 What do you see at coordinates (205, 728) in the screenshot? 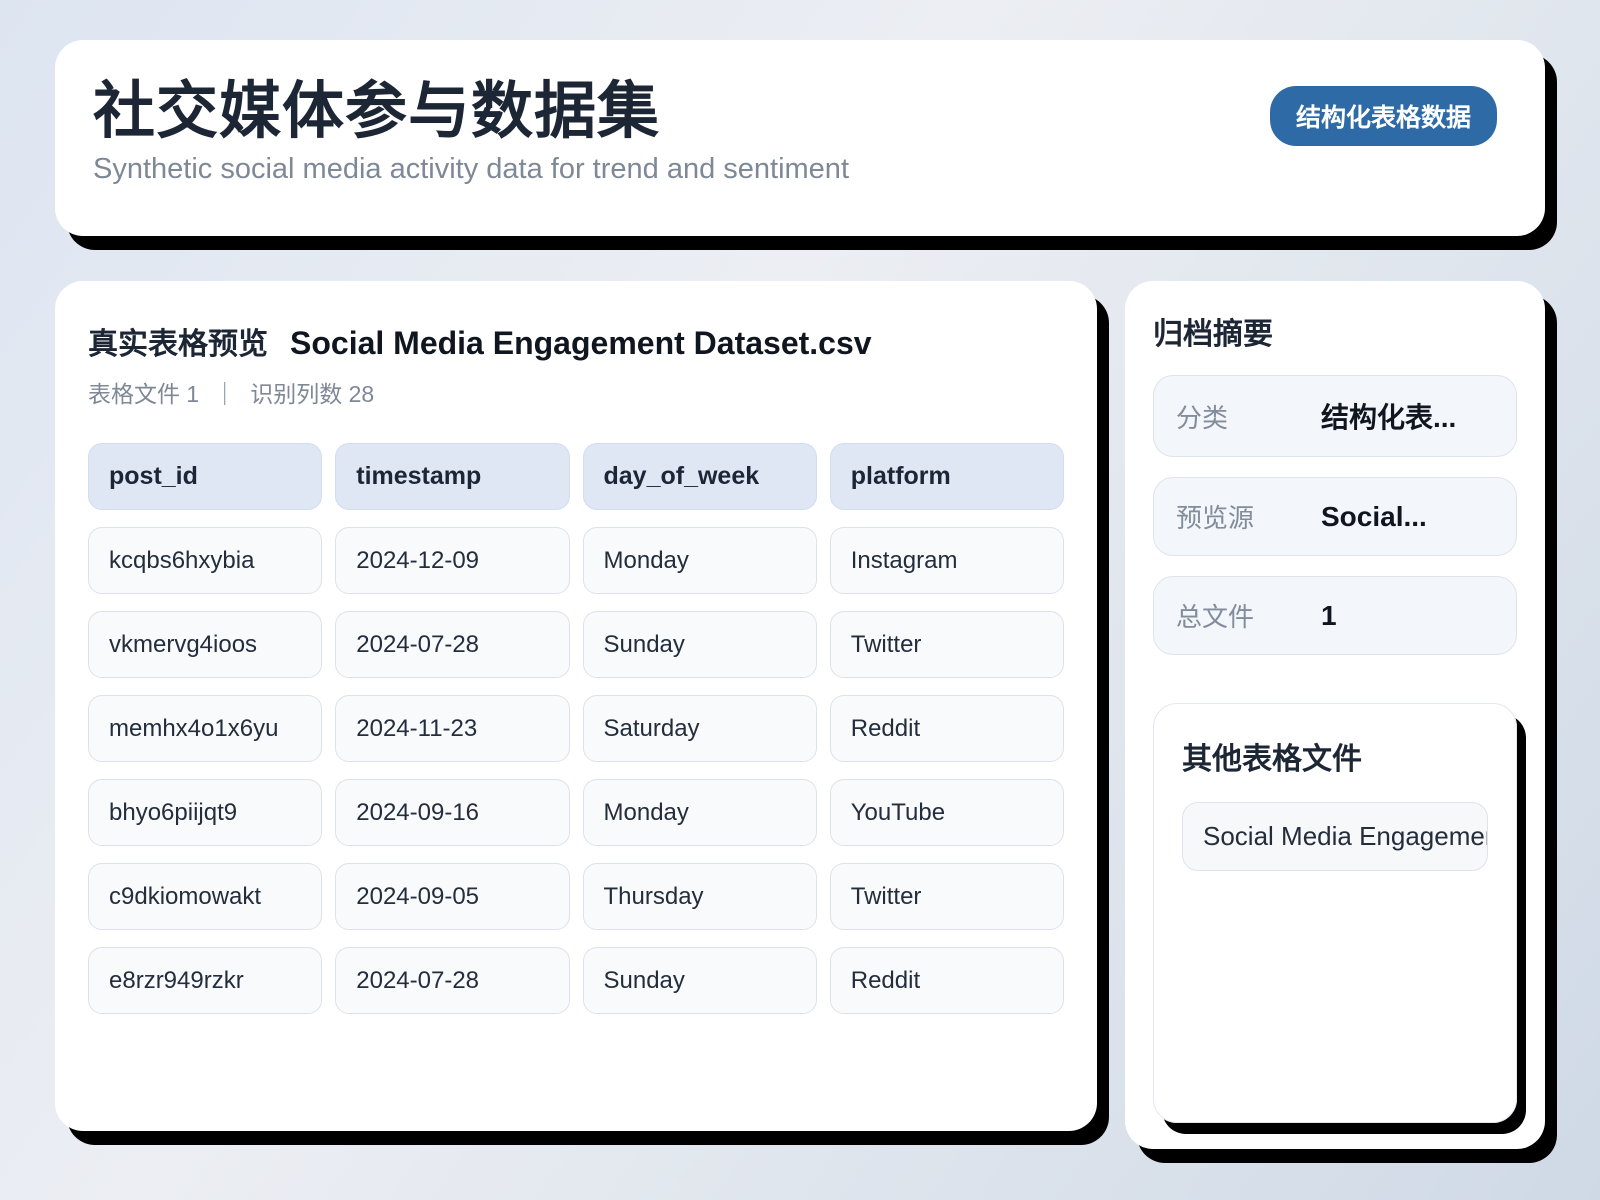
I see `table-cell: memhx4o1x6yu` at bounding box center [205, 728].